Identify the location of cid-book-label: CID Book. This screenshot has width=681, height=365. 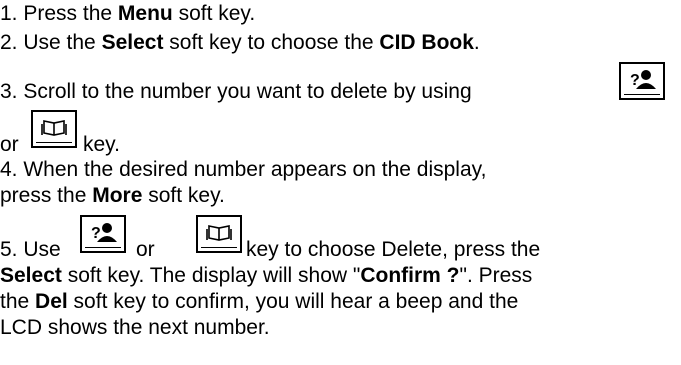
(426, 42).